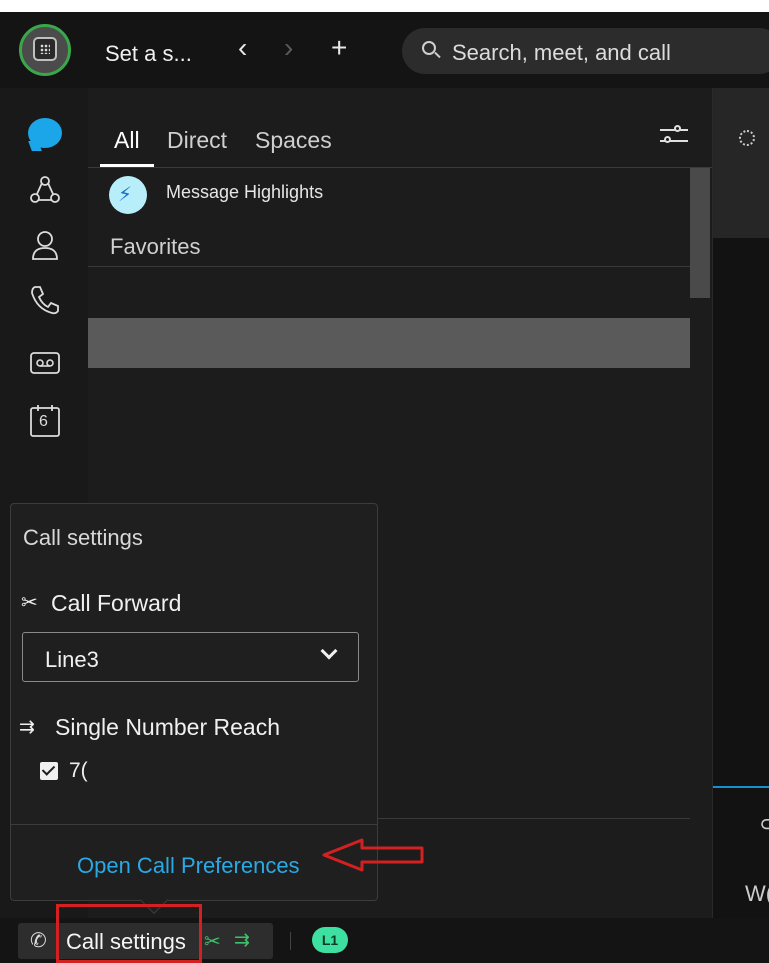 Image resolution: width=769 pixels, height=963 pixels. What do you see at coordinates (116, 603) in the screenshot?
I see `call-forward-label: Call Forward` at bounding box center [116, 603].